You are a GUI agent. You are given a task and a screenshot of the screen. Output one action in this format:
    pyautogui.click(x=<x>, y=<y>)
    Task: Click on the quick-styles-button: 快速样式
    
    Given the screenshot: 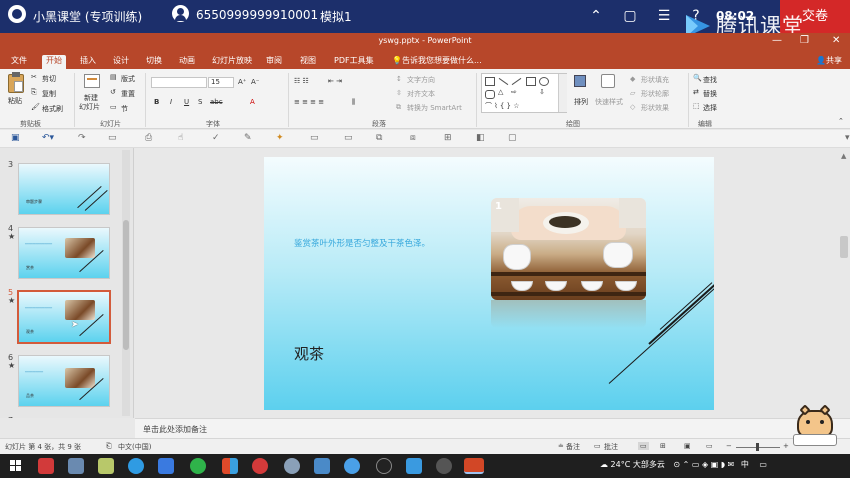 What is the action you would take?
    pyautogui.click(x=609, y=102)
    